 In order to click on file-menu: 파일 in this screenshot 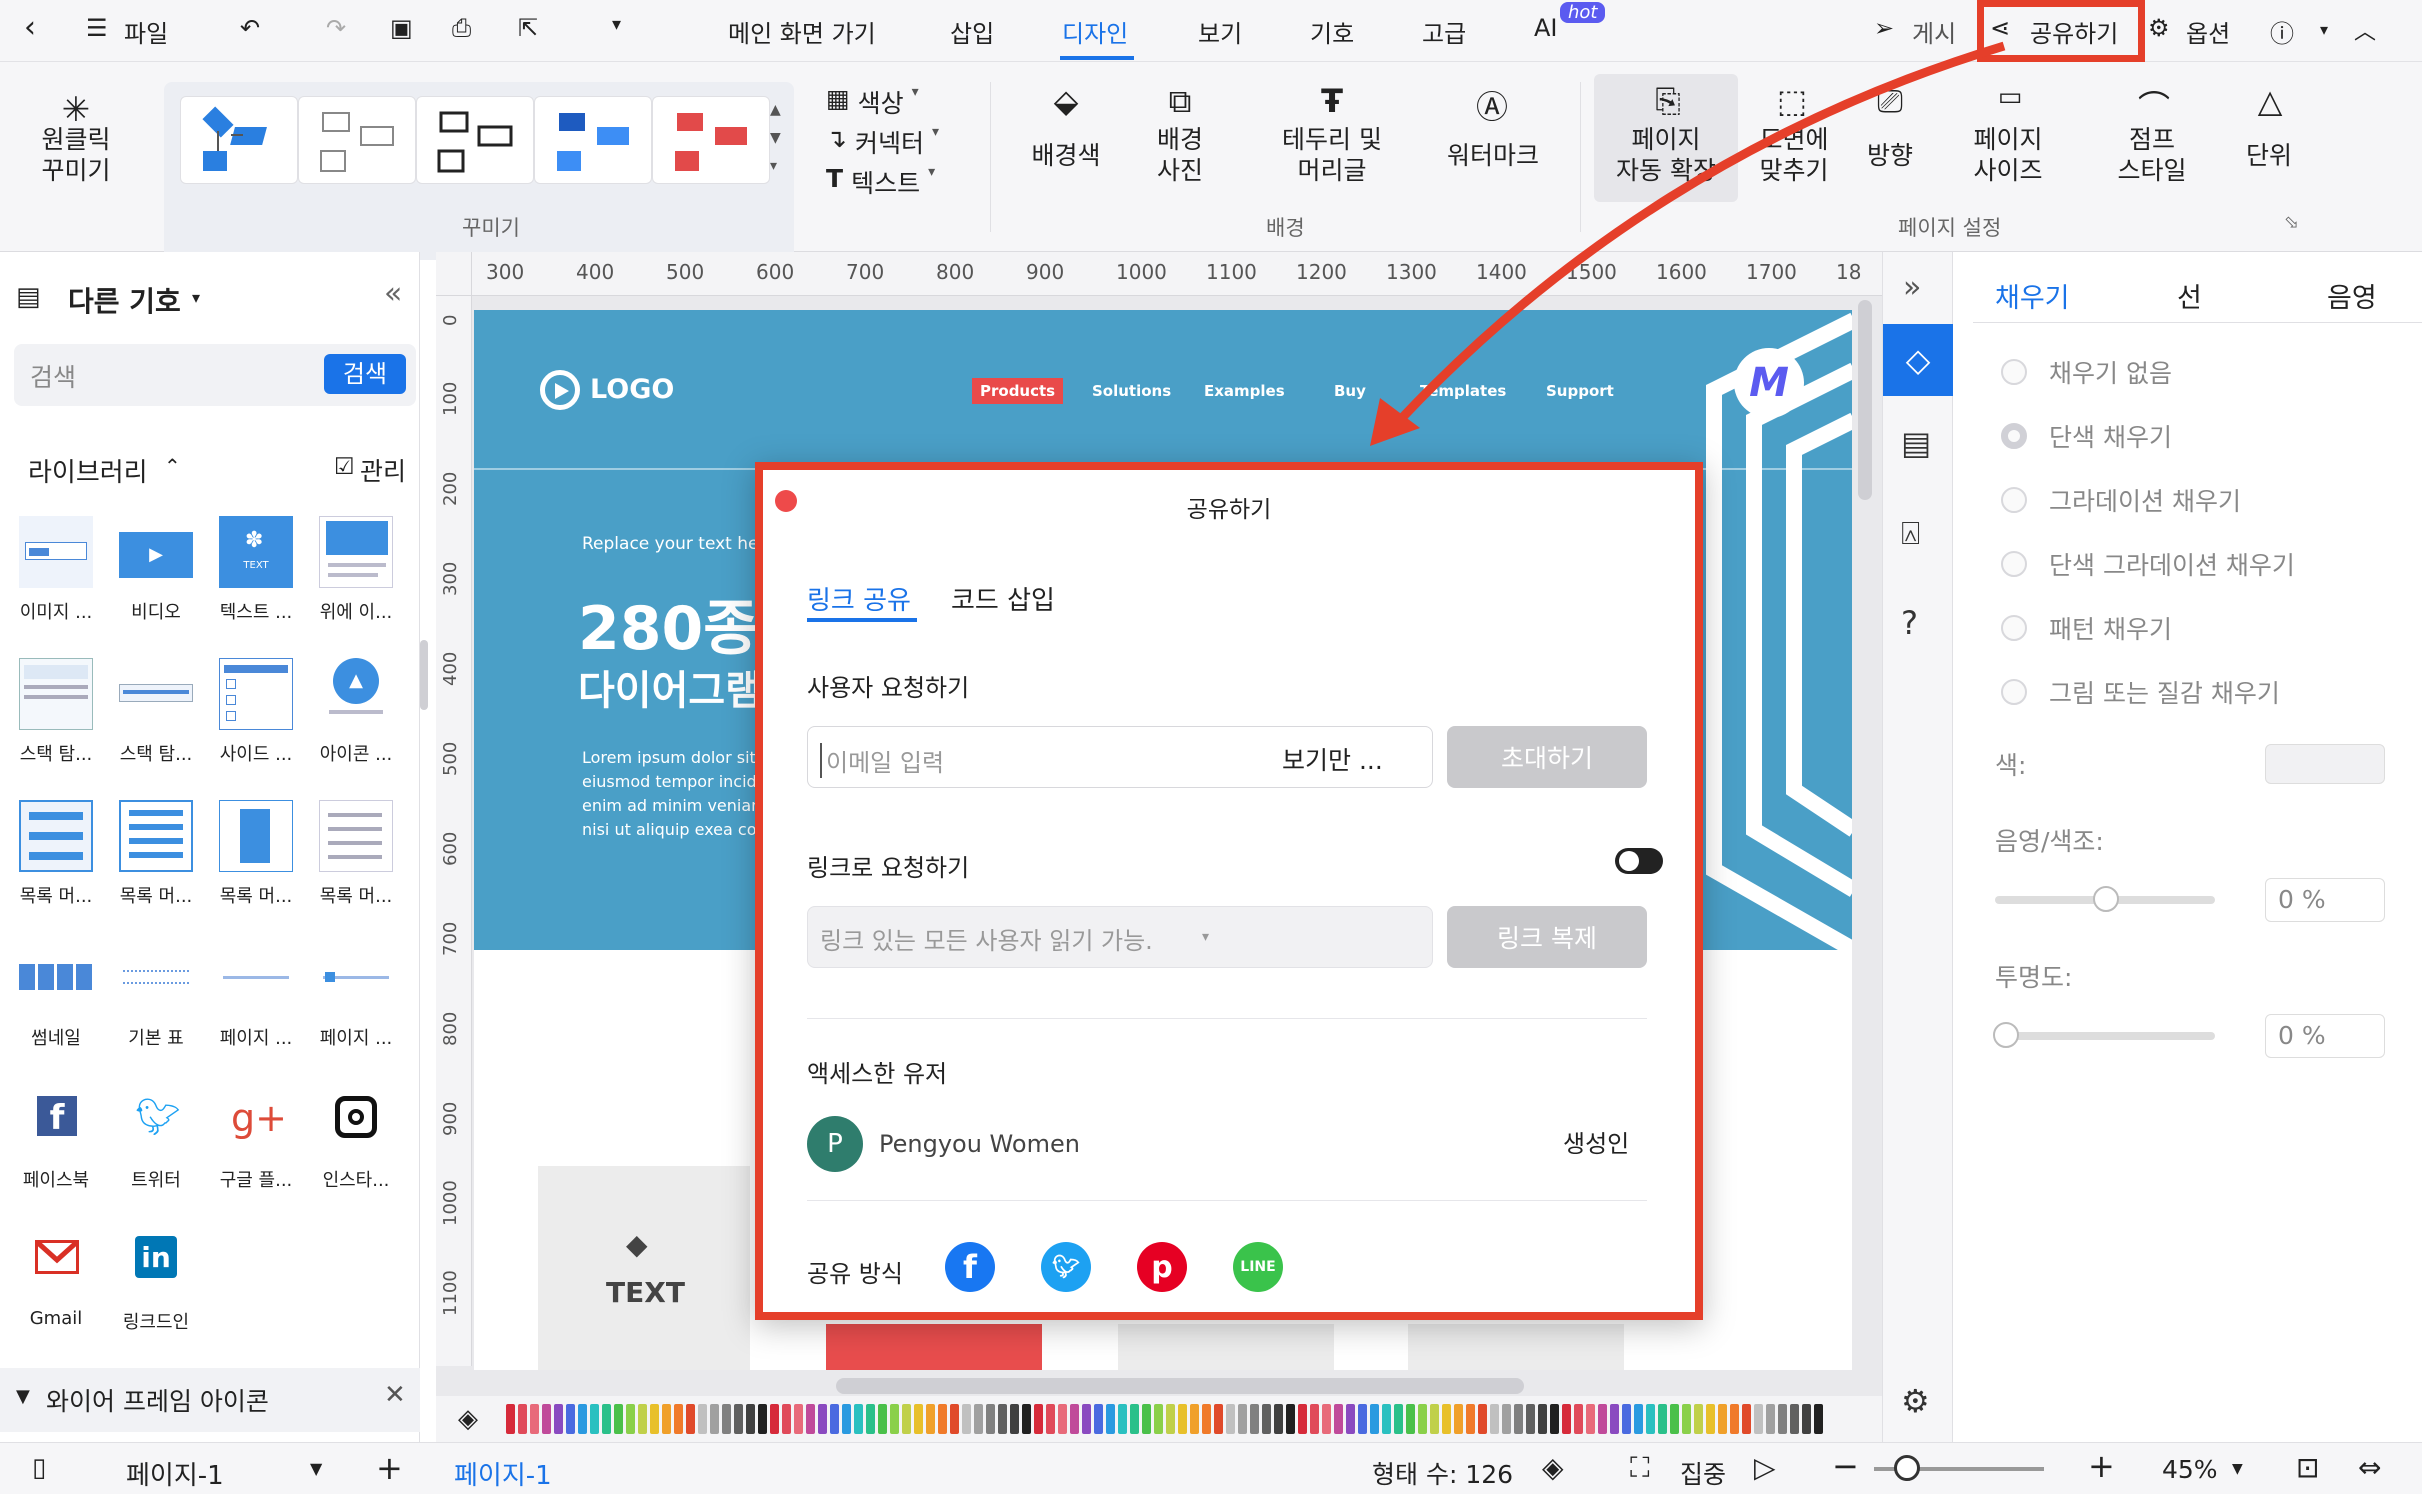, I will do `click(146, 31)`.